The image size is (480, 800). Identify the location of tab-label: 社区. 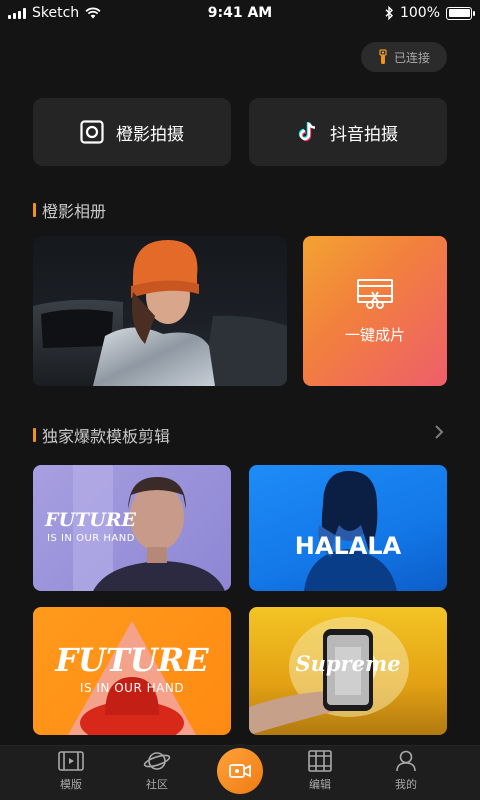
(157, 784).